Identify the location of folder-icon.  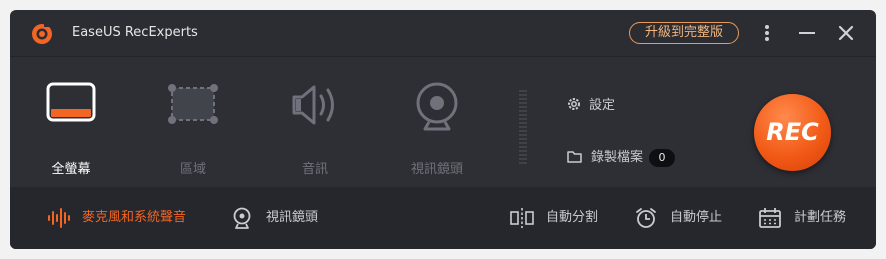
(574, 157).